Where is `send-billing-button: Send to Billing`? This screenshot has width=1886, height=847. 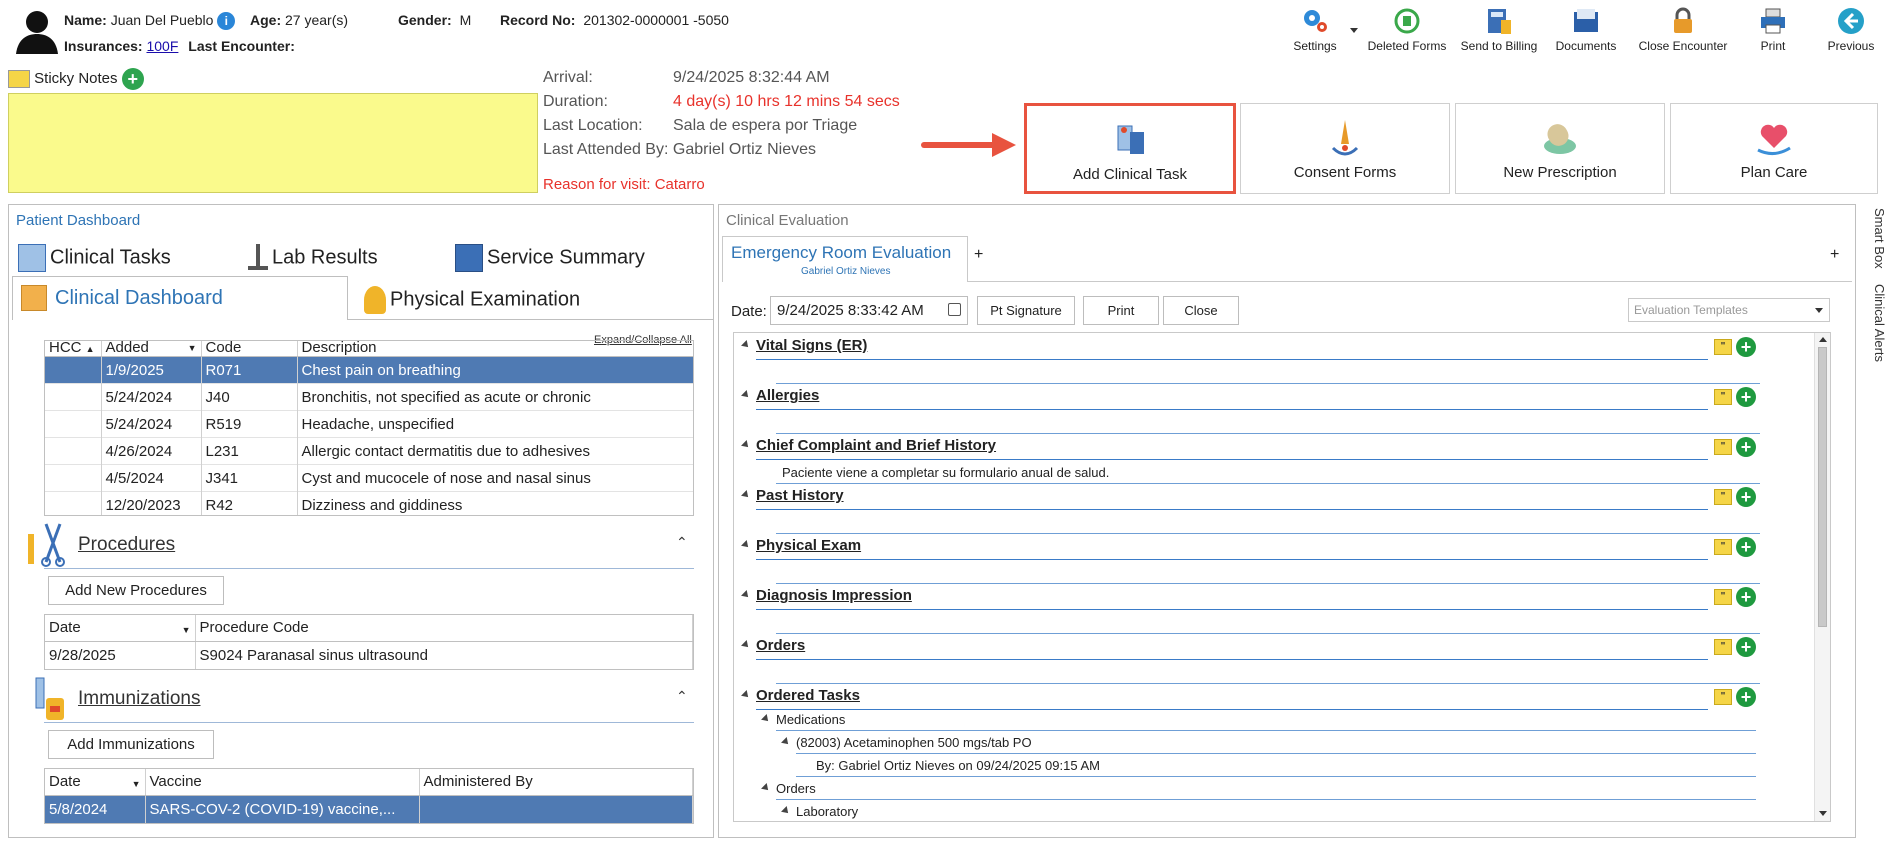 send-billing-button: Send to Billing is located at coordinates (1499, 29).